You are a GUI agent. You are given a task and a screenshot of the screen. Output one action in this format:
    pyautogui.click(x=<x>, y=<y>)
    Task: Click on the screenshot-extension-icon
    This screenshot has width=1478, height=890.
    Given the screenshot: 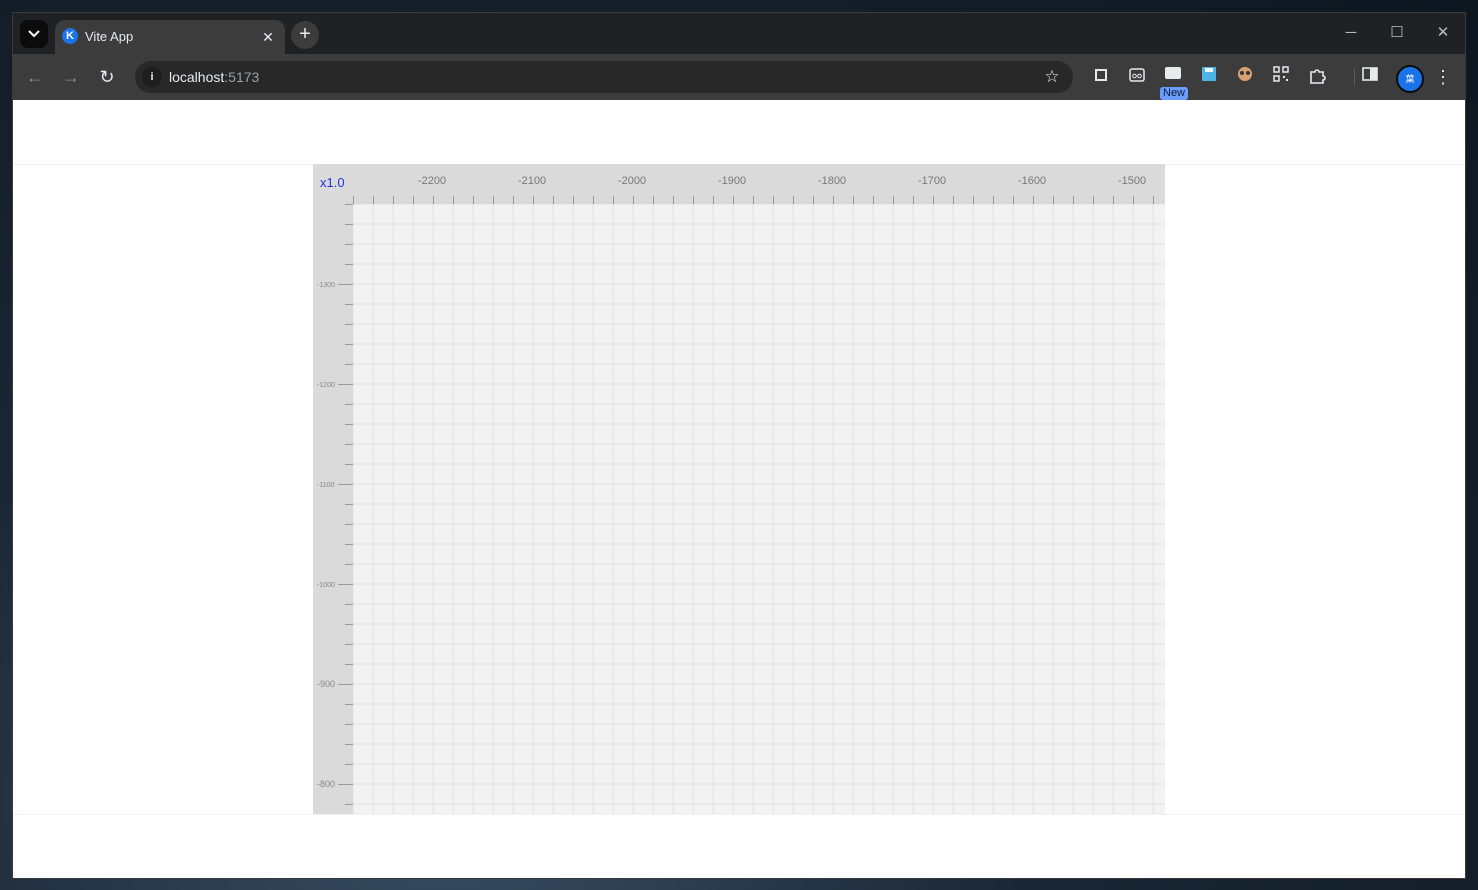 What is the action you would take?
    pyautogui.click(x=1101, y=77)
    